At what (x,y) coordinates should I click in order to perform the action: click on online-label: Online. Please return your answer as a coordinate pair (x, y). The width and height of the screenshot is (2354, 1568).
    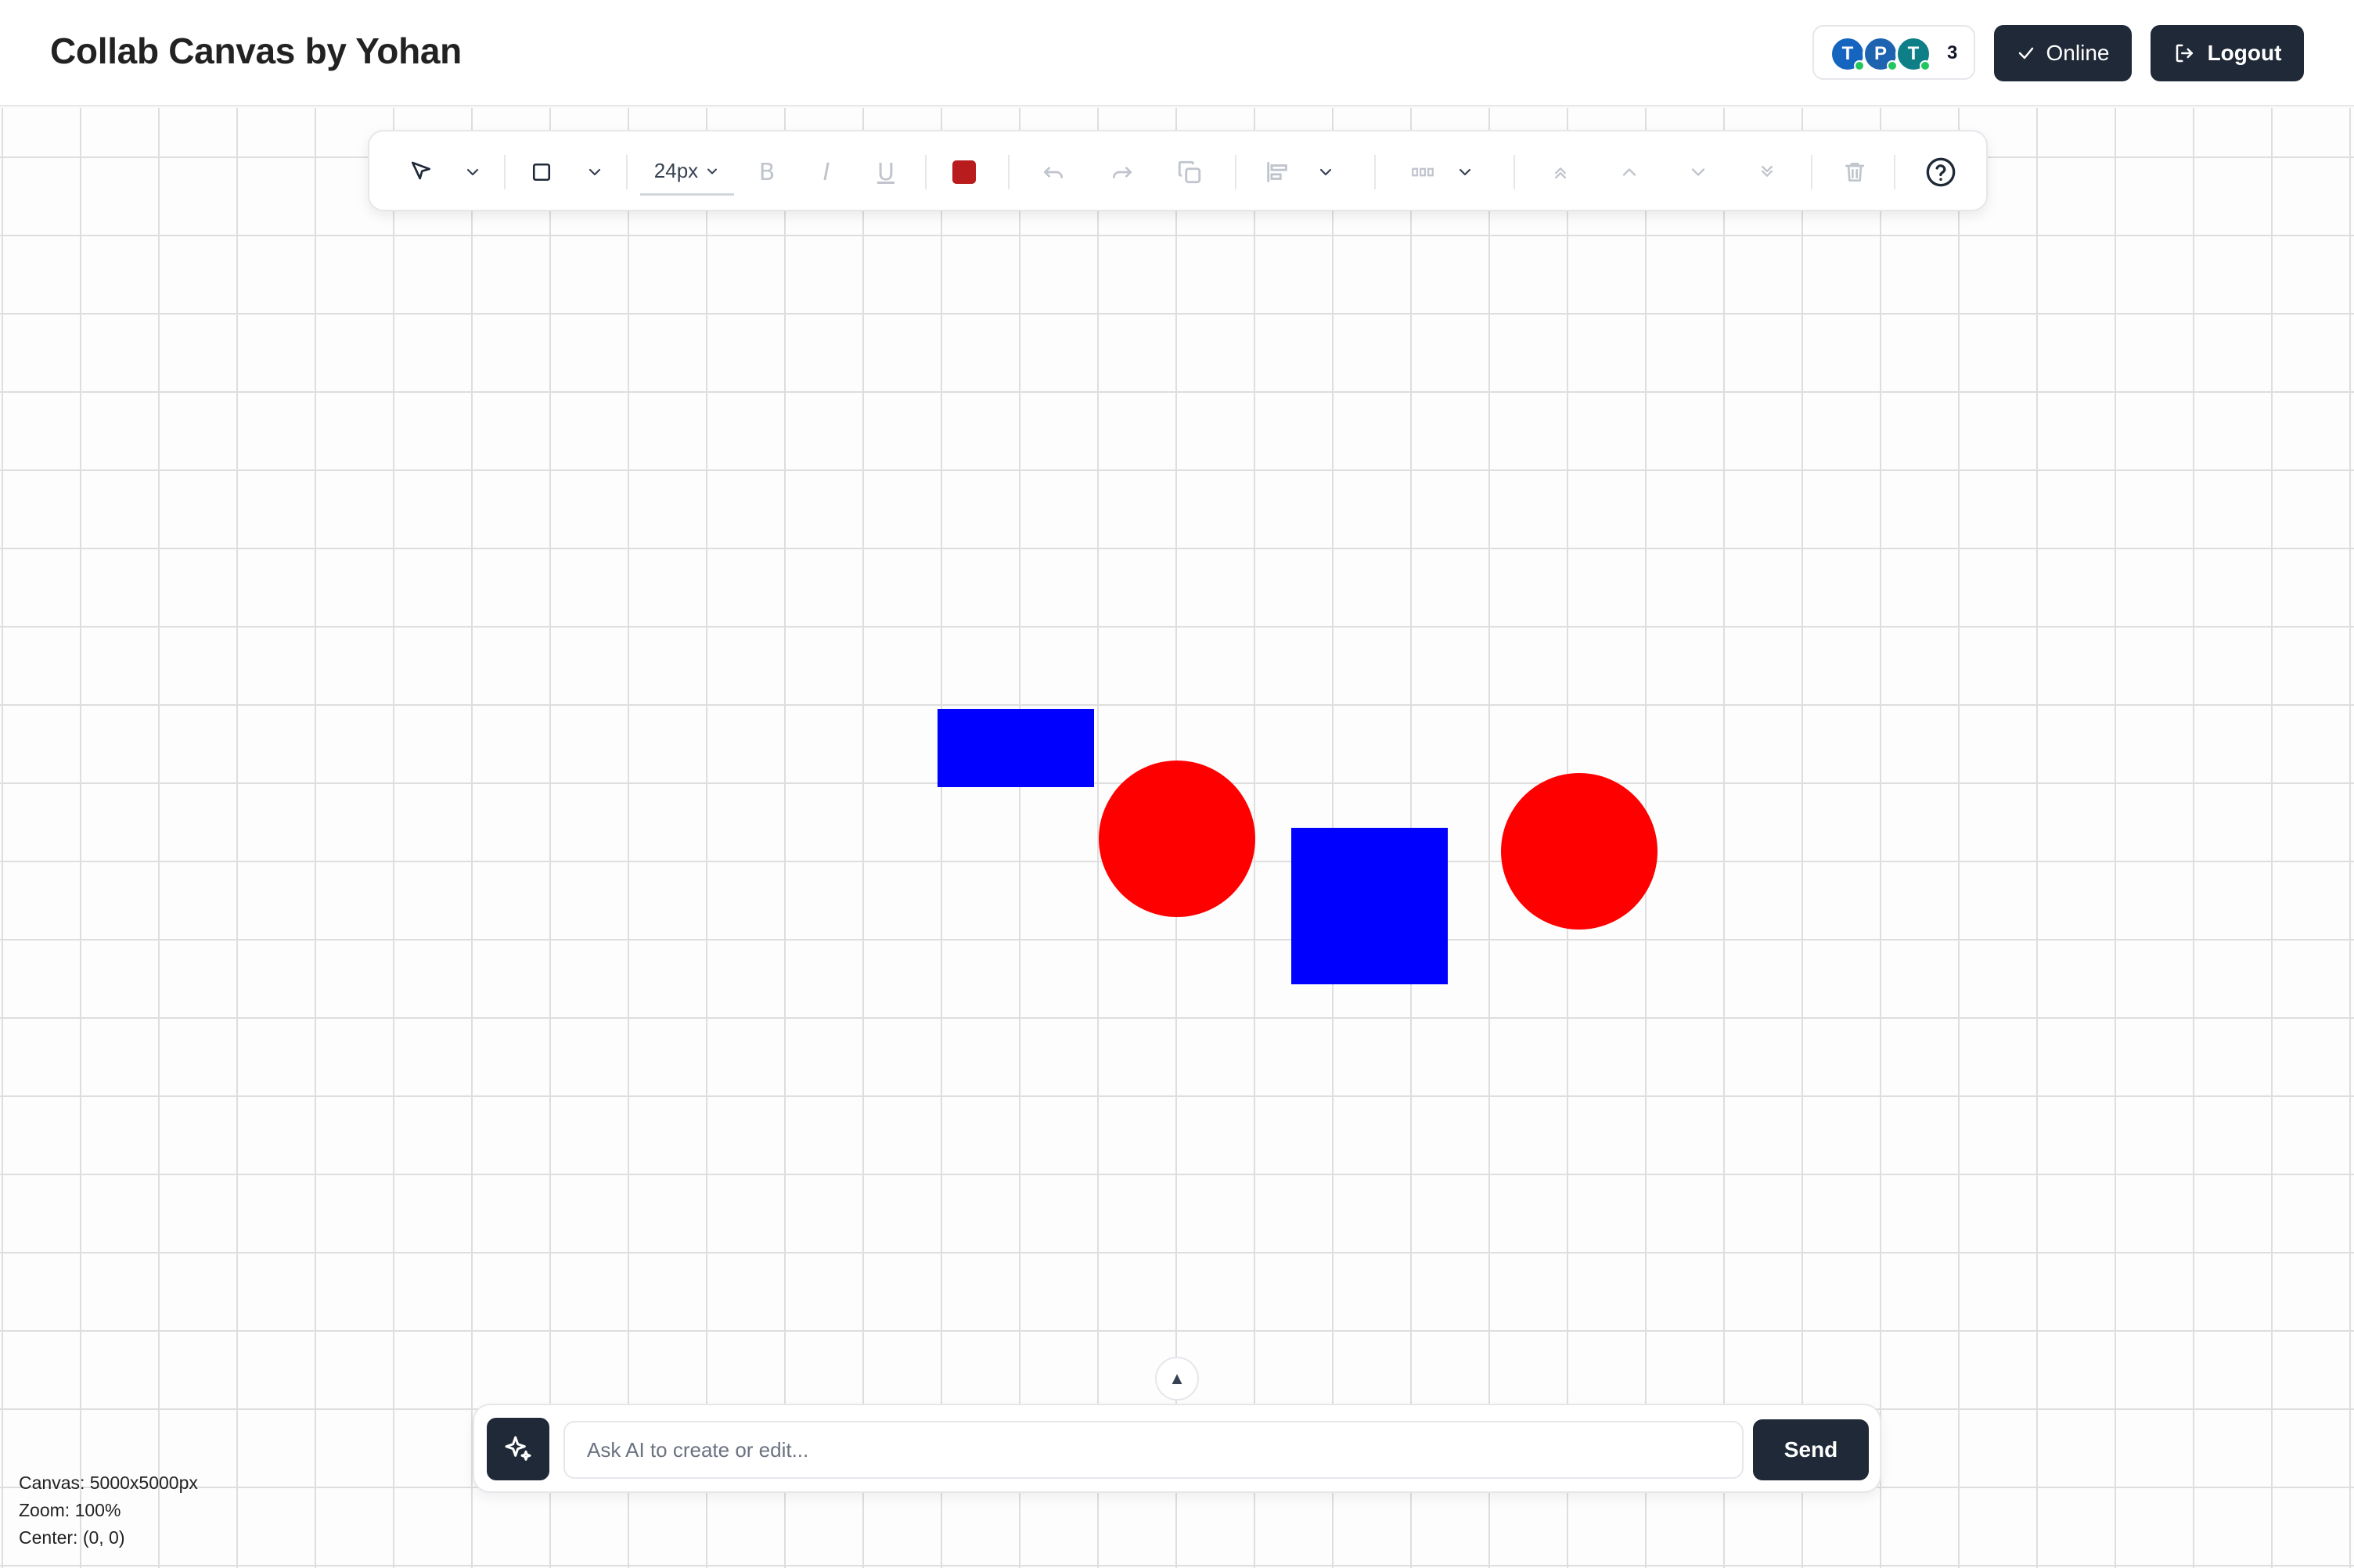
    Looking at the image, I should click on (2078, 53).